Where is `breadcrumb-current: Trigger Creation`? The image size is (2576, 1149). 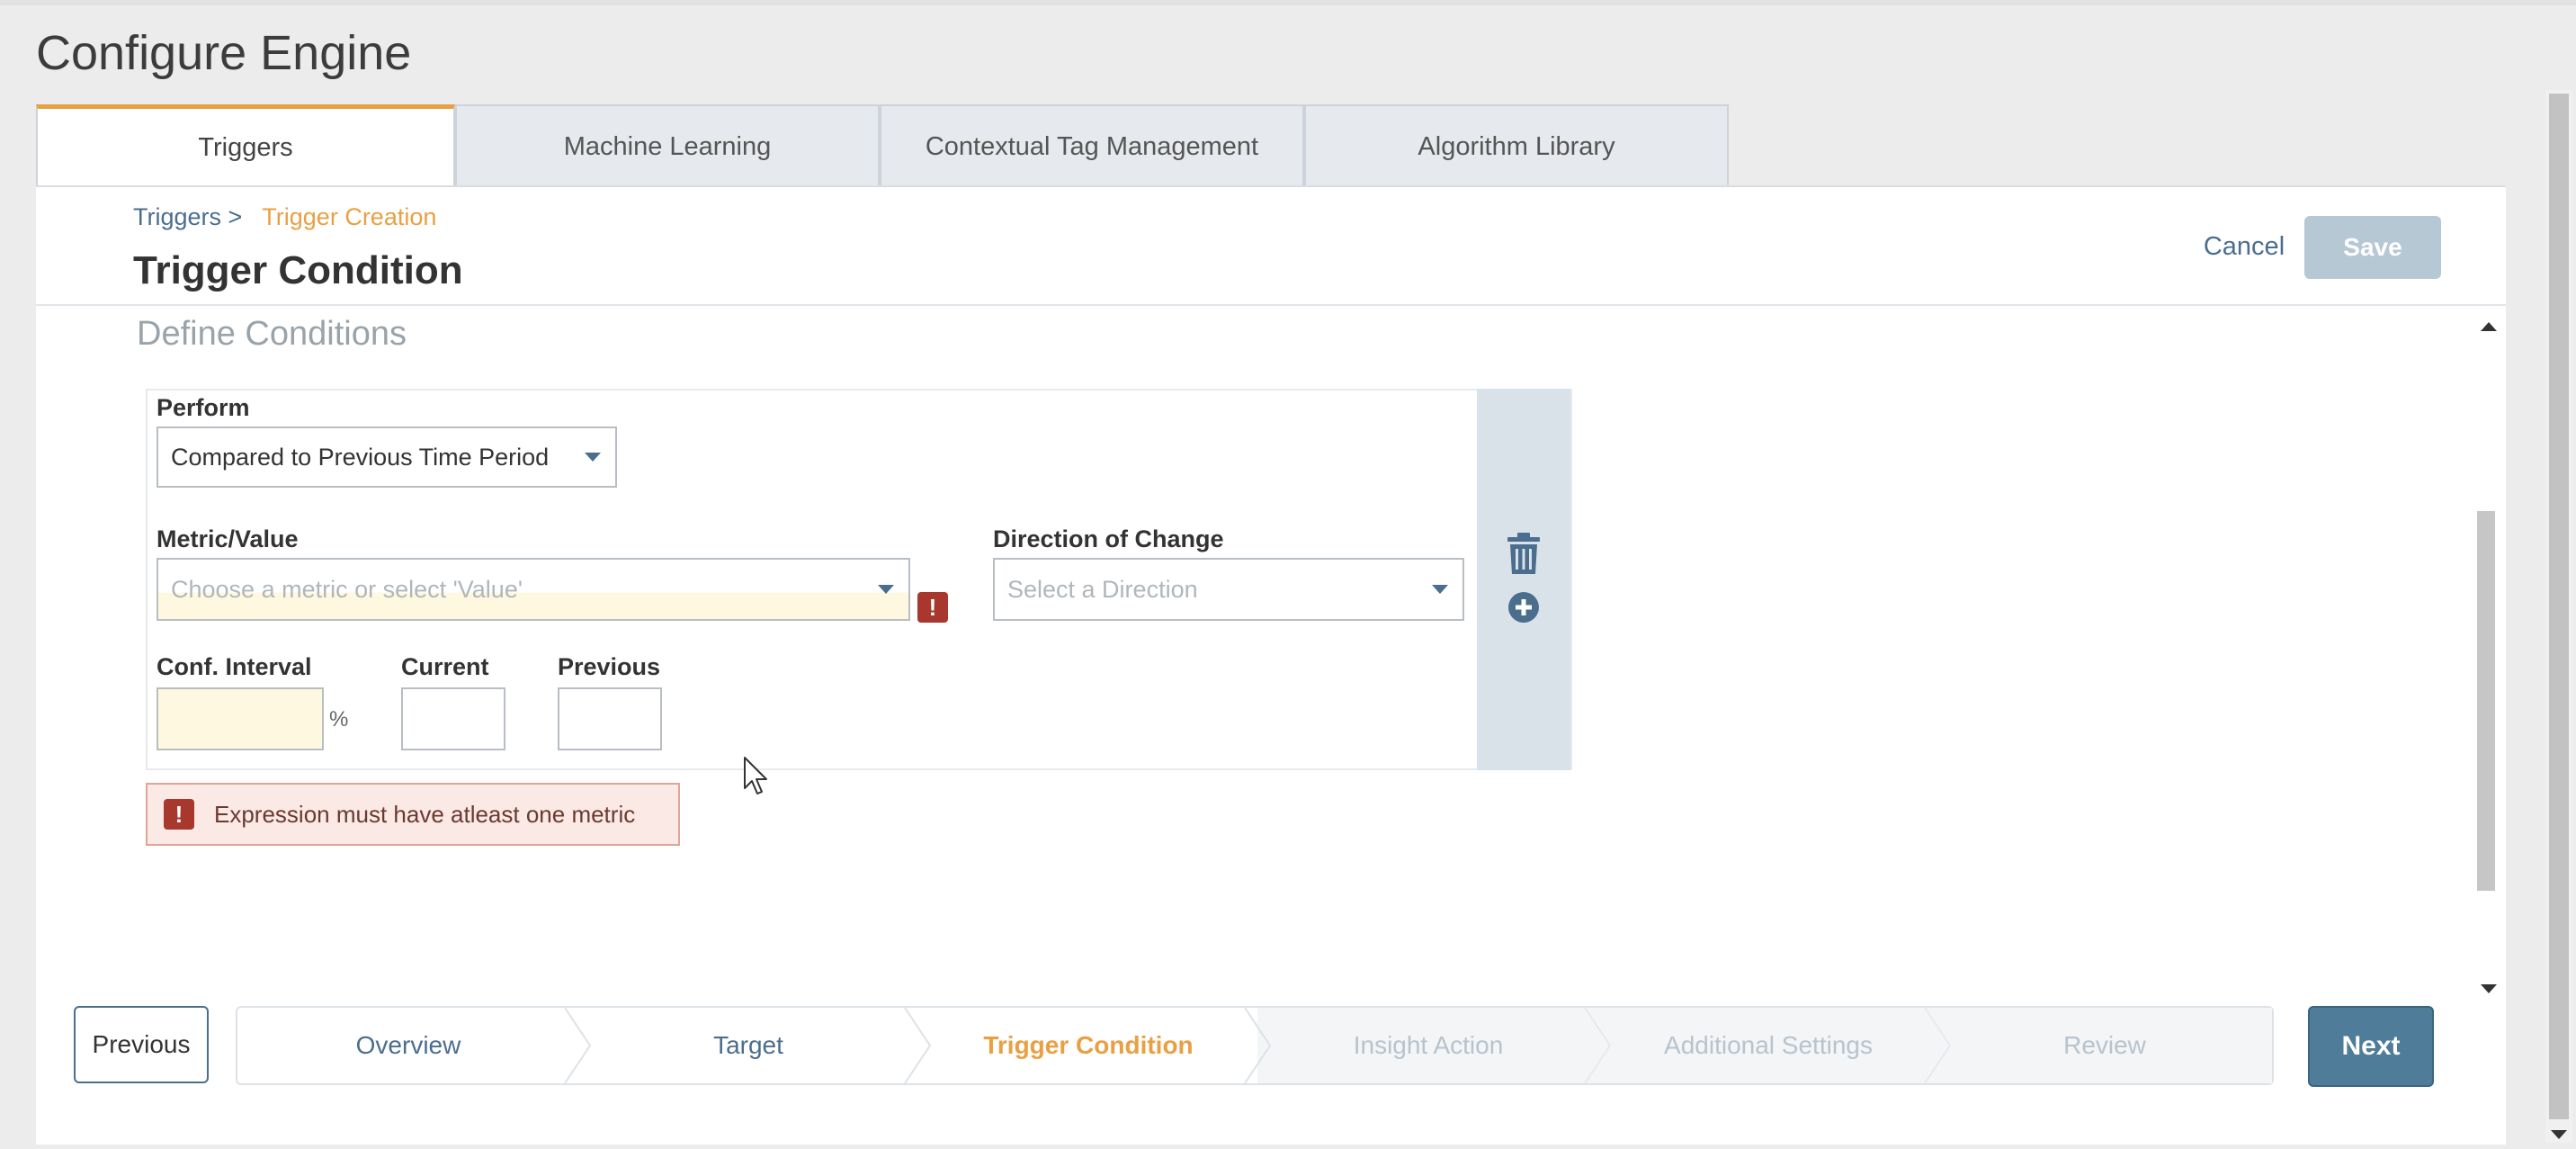 breadcrumb-current: Trigger Creation is located at coordinates (349, 216).